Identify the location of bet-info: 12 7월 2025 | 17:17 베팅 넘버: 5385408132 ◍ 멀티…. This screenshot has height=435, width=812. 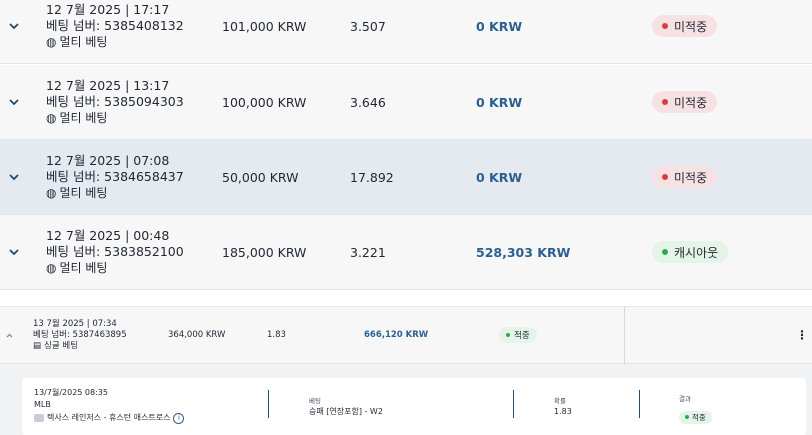
(115, 26).